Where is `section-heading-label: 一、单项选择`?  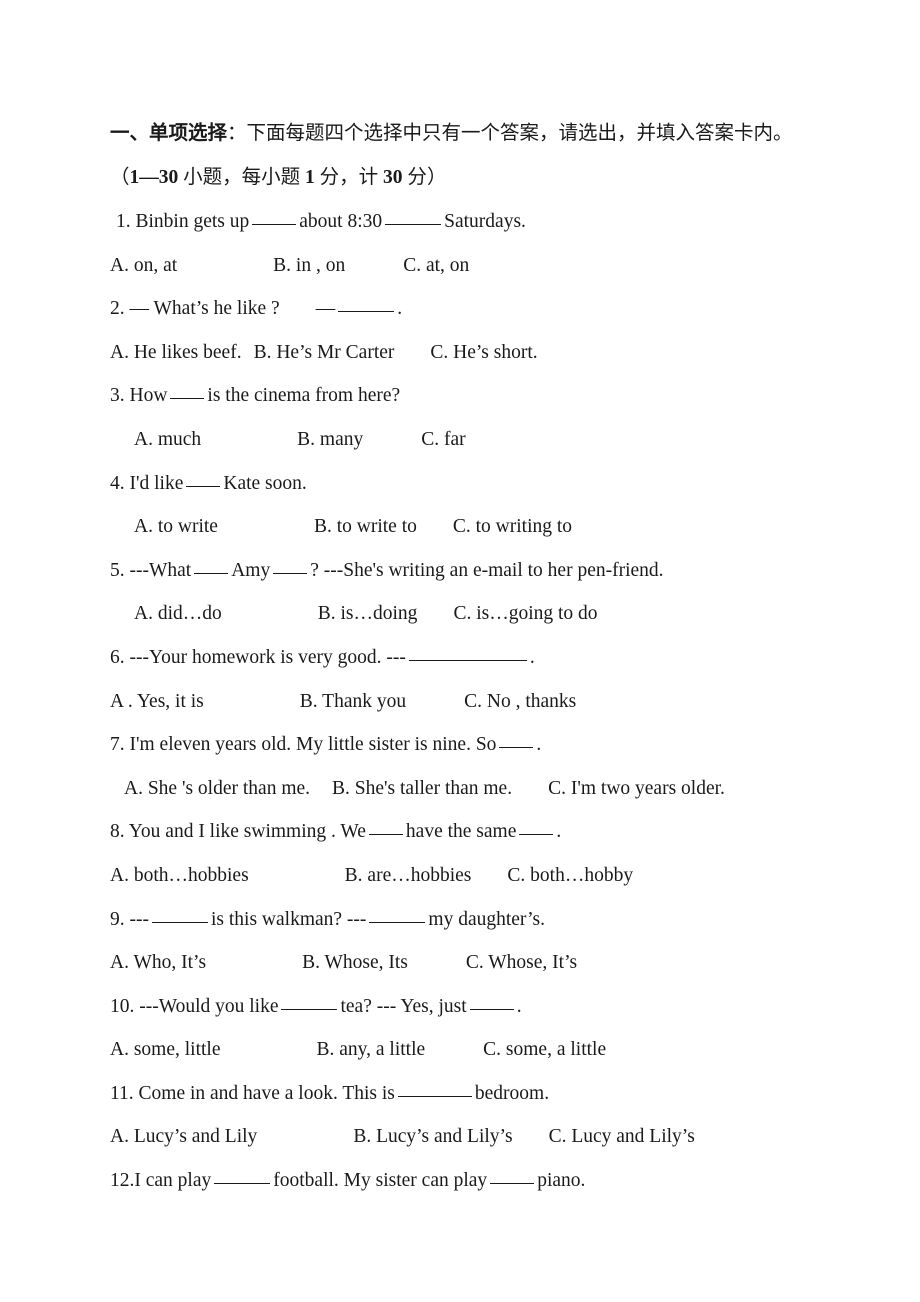 section-heading-label: 一、单项选择 is located at coordinates (169, 133).